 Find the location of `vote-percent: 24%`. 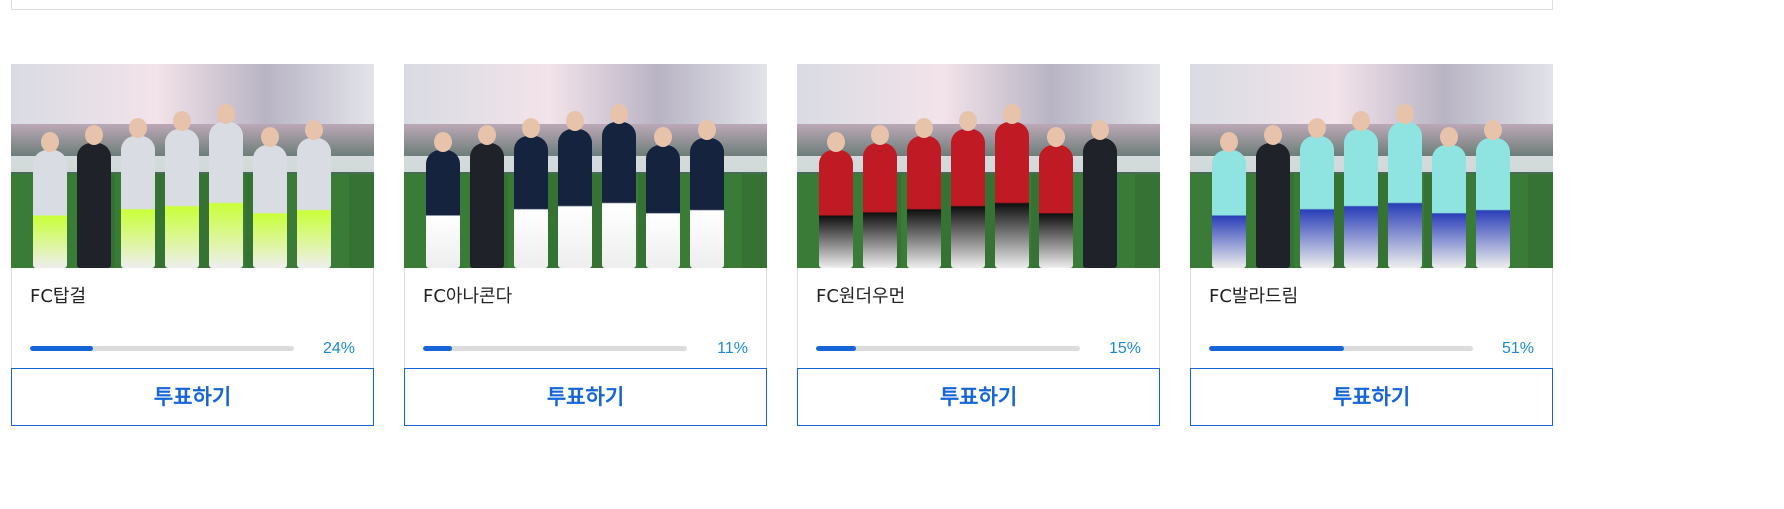

vote-percent: 24% is located at coordinates (338, 348).